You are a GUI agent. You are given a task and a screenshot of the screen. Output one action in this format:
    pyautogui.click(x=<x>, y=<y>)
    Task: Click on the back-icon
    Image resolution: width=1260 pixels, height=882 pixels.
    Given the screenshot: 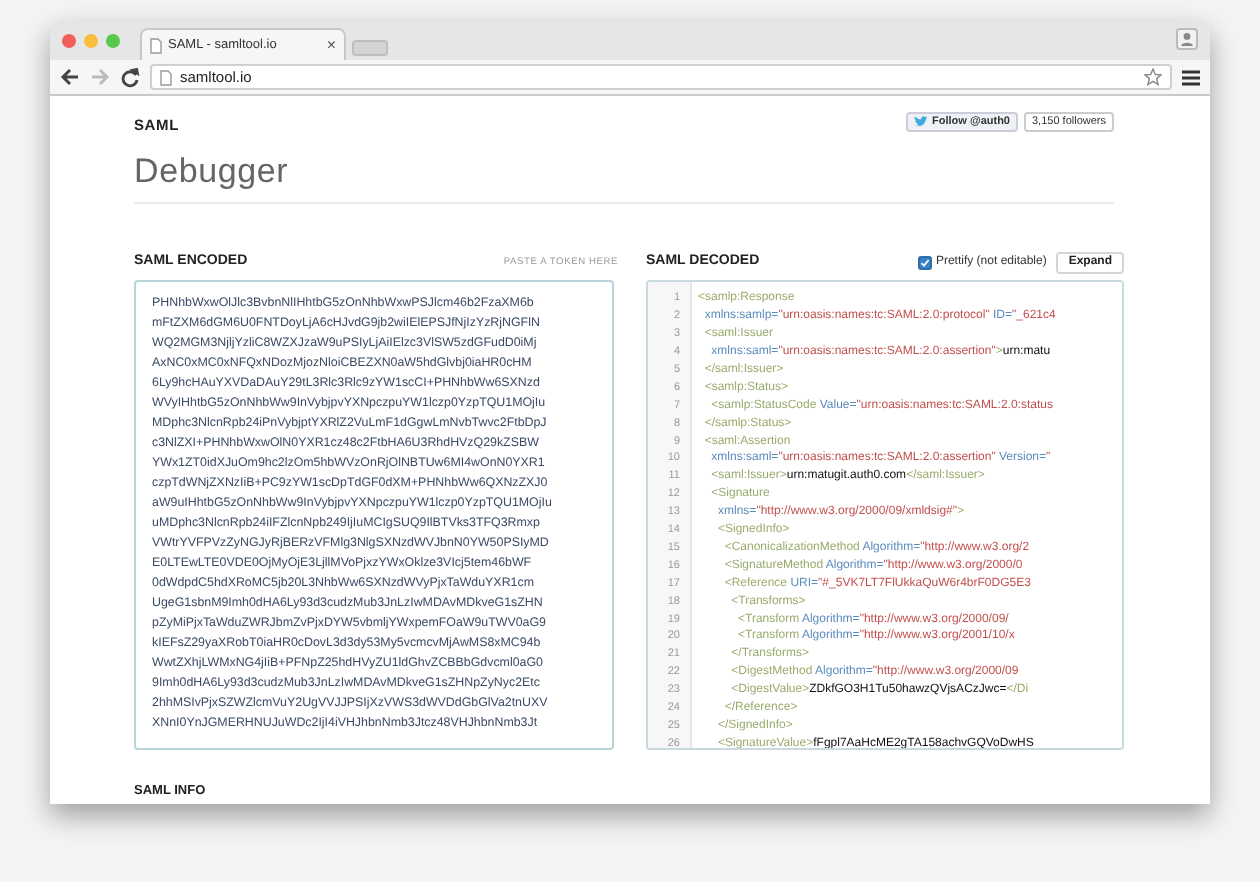 What is the action you would take?
    pyautogui.click(x=70, y=77)
    